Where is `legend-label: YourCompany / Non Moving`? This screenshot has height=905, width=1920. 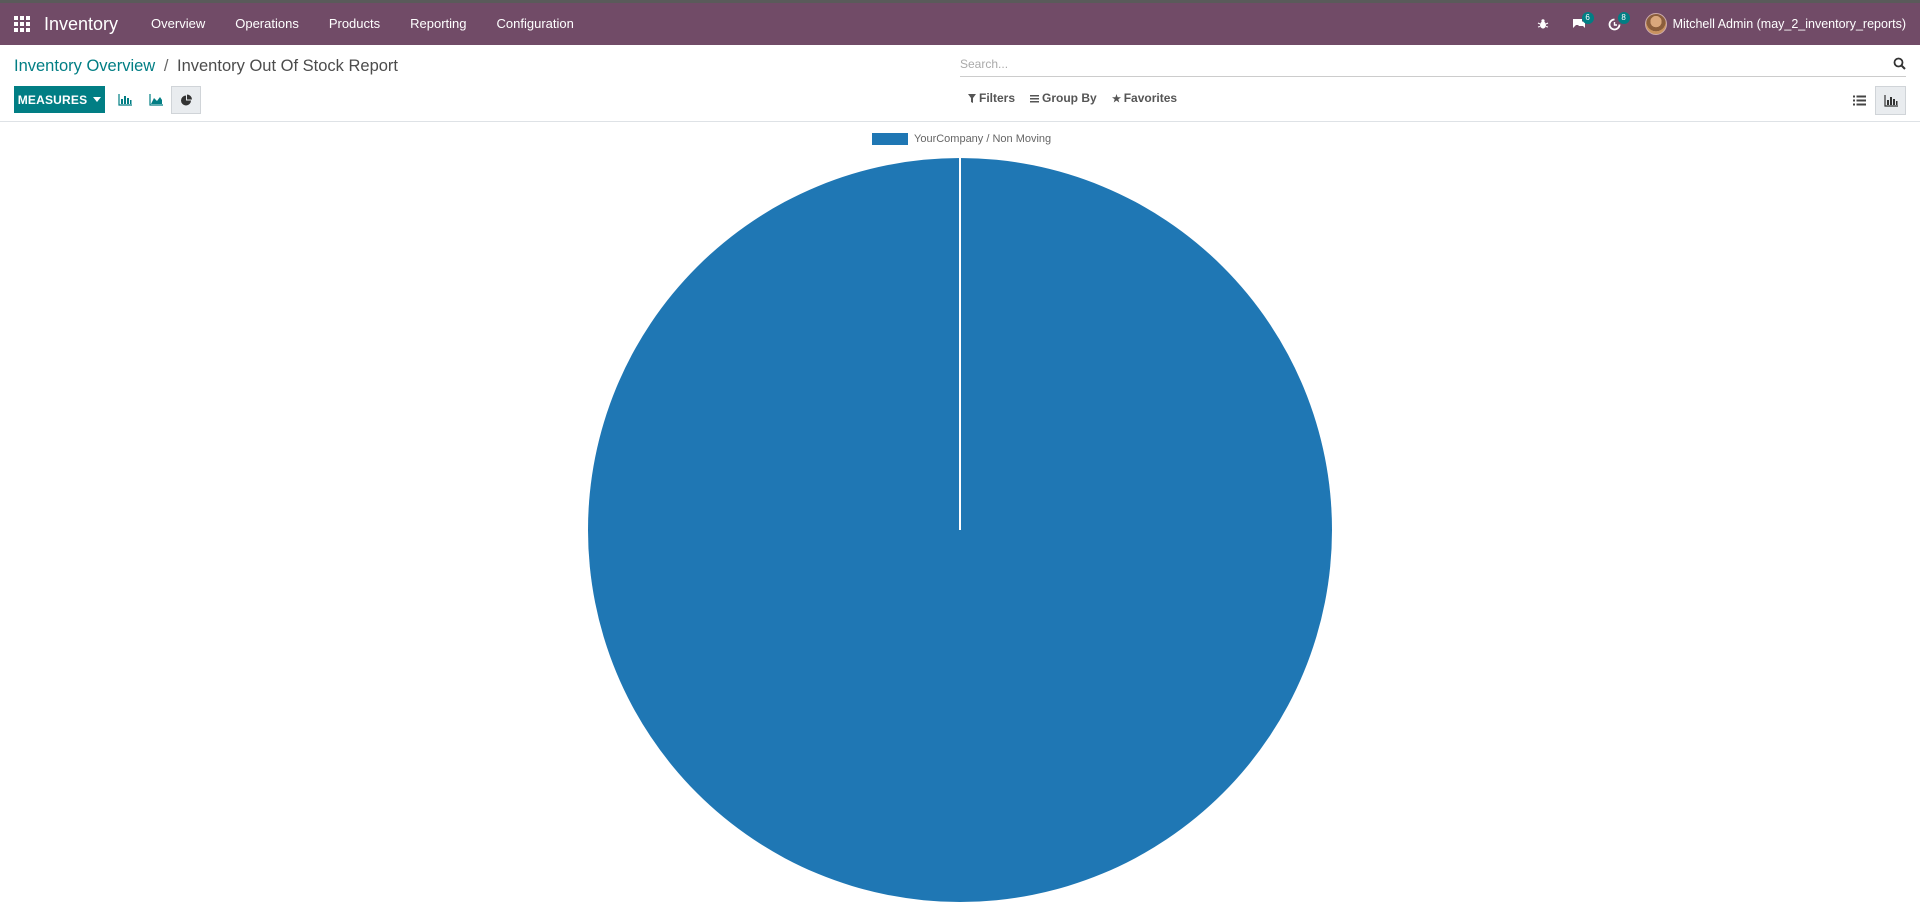 legend-label: YourCompany / Non Moving is located at coordinates (983, 139).